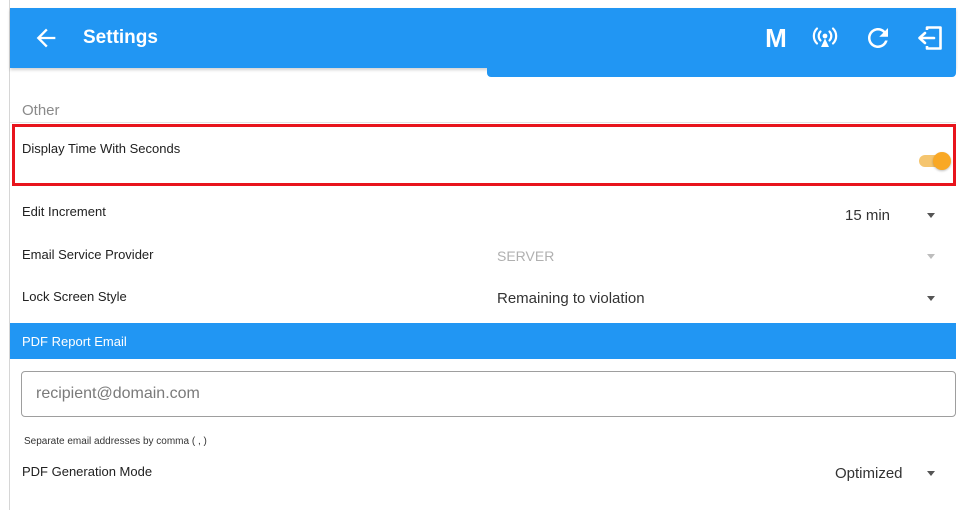 The height and width of the screenshot is (510, 958). I want to click on connection-button, so click(825, 38).